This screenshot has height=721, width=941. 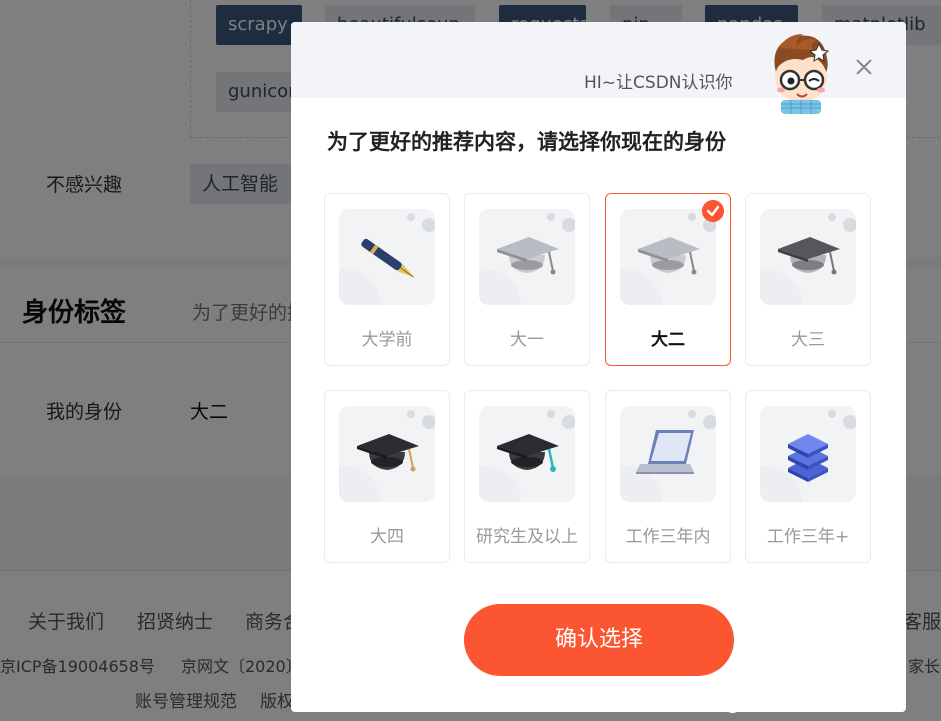 What do you see at coordinates (665, 452) in the screenshot?
I see `laptop-icon` at bounding box center [665, 452].